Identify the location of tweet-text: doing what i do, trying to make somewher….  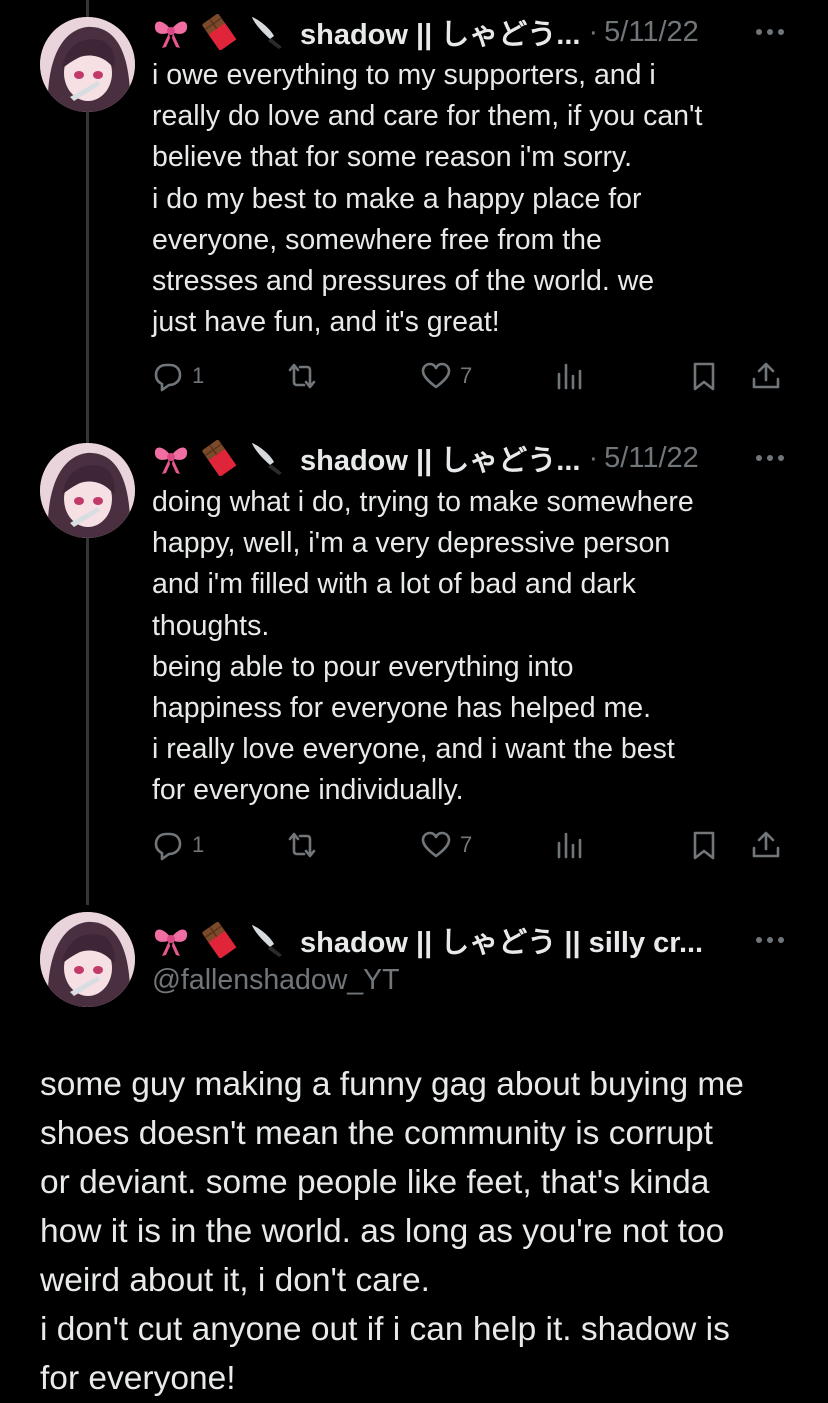
(423, 646).